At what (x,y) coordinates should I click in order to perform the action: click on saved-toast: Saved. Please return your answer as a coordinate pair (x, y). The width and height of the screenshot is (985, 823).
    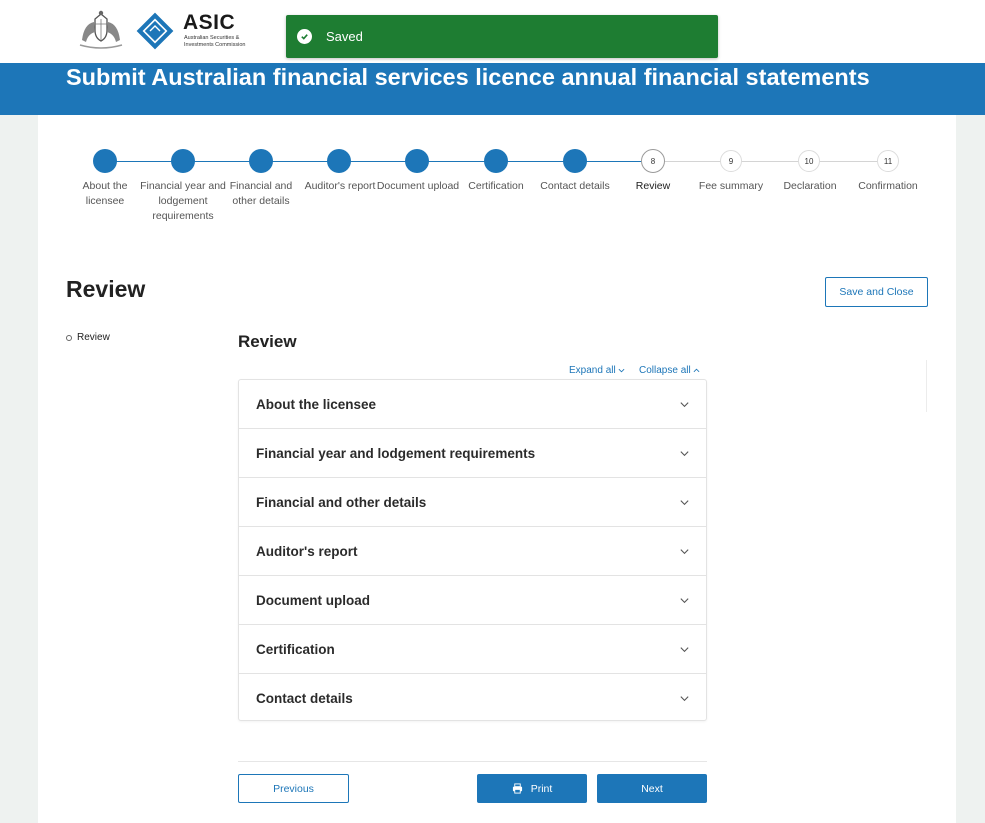
    Looking at the image, I should click on (502, 36).